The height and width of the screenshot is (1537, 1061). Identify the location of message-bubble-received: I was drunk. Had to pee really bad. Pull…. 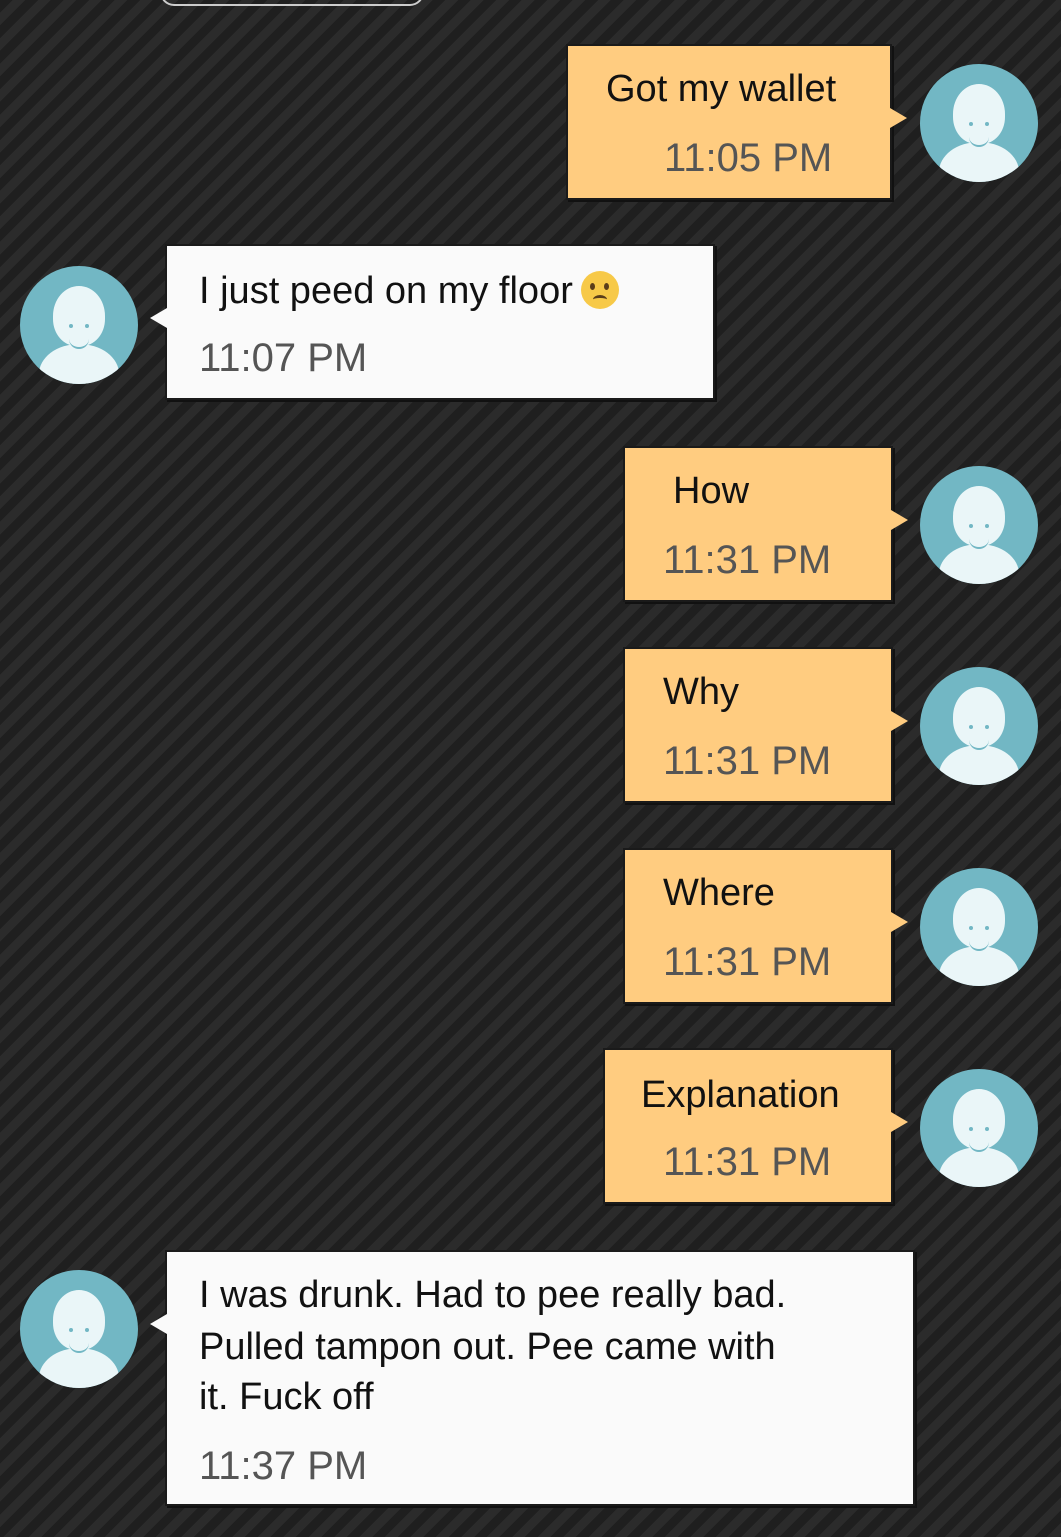
(532, 1378).